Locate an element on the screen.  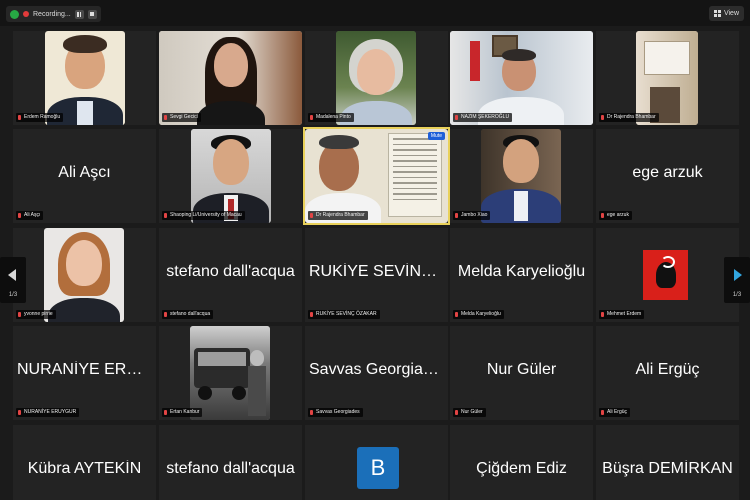
next-page-button: 1/3 is located at coordinates (737, 280).